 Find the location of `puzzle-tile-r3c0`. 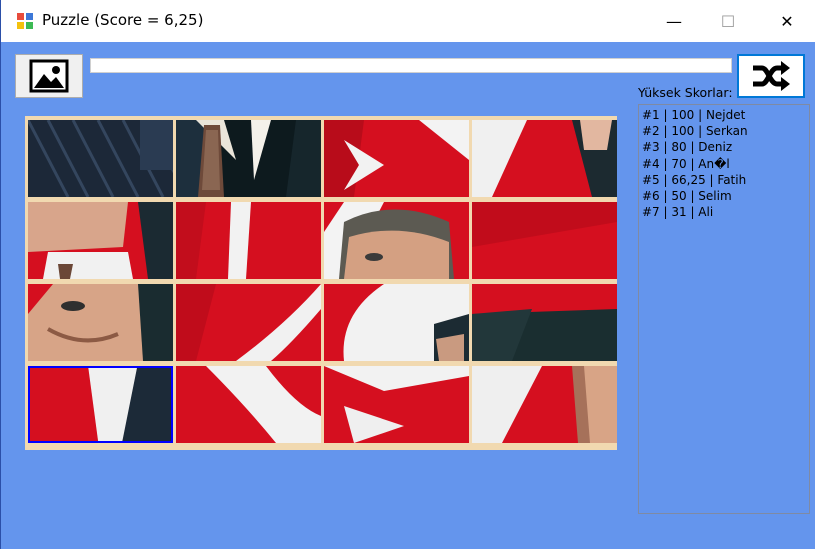

puzzle-tile-r3c0 is located at coordinates (100, 404).